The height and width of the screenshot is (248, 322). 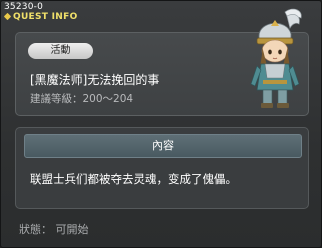 What do you see at coordinates (60, 51) in the screenshot?
I see `quest-category-tag: 活動` at bounding box center [60, 51].